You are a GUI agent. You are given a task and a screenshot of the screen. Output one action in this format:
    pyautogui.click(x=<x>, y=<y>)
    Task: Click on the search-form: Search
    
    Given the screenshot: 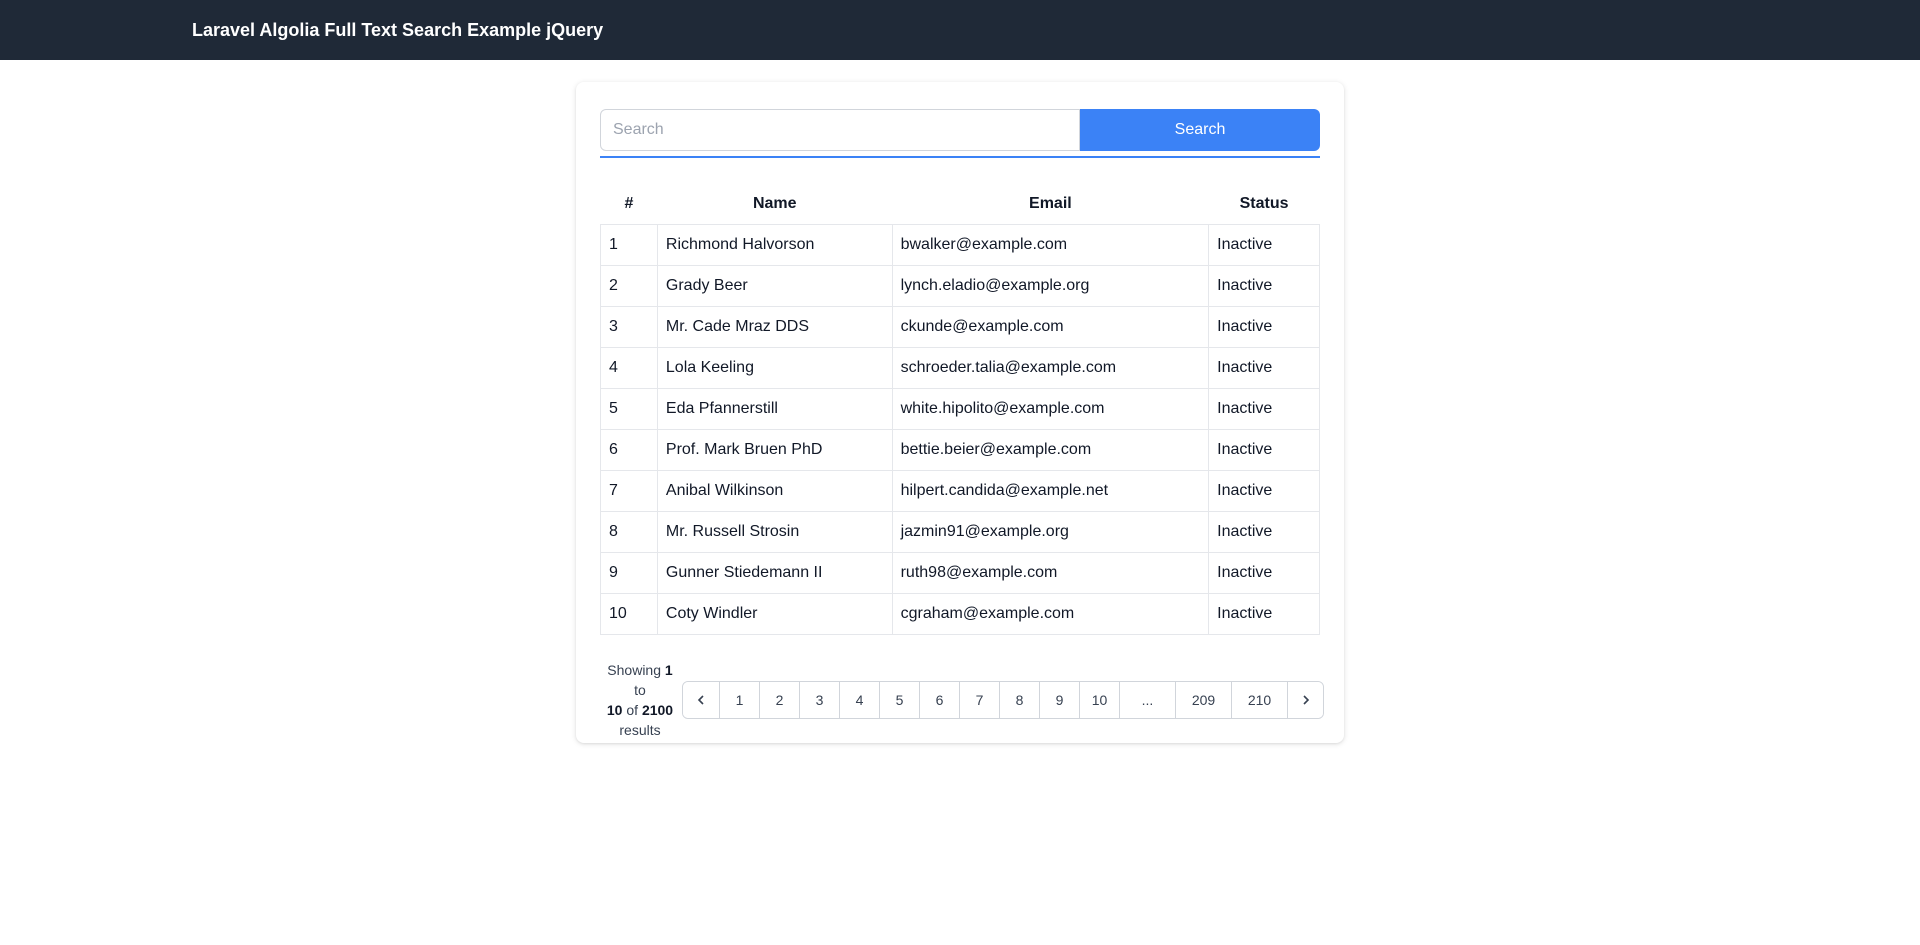 What is the action you would take?
    pyautogui.click(x=960, y=130)
    